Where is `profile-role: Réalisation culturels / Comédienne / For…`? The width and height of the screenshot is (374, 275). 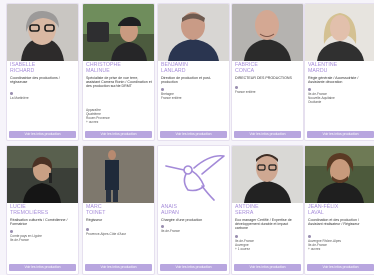 profile-role: Réalisation culturels / Comédienne / For… is located at coordinates (39, 222).